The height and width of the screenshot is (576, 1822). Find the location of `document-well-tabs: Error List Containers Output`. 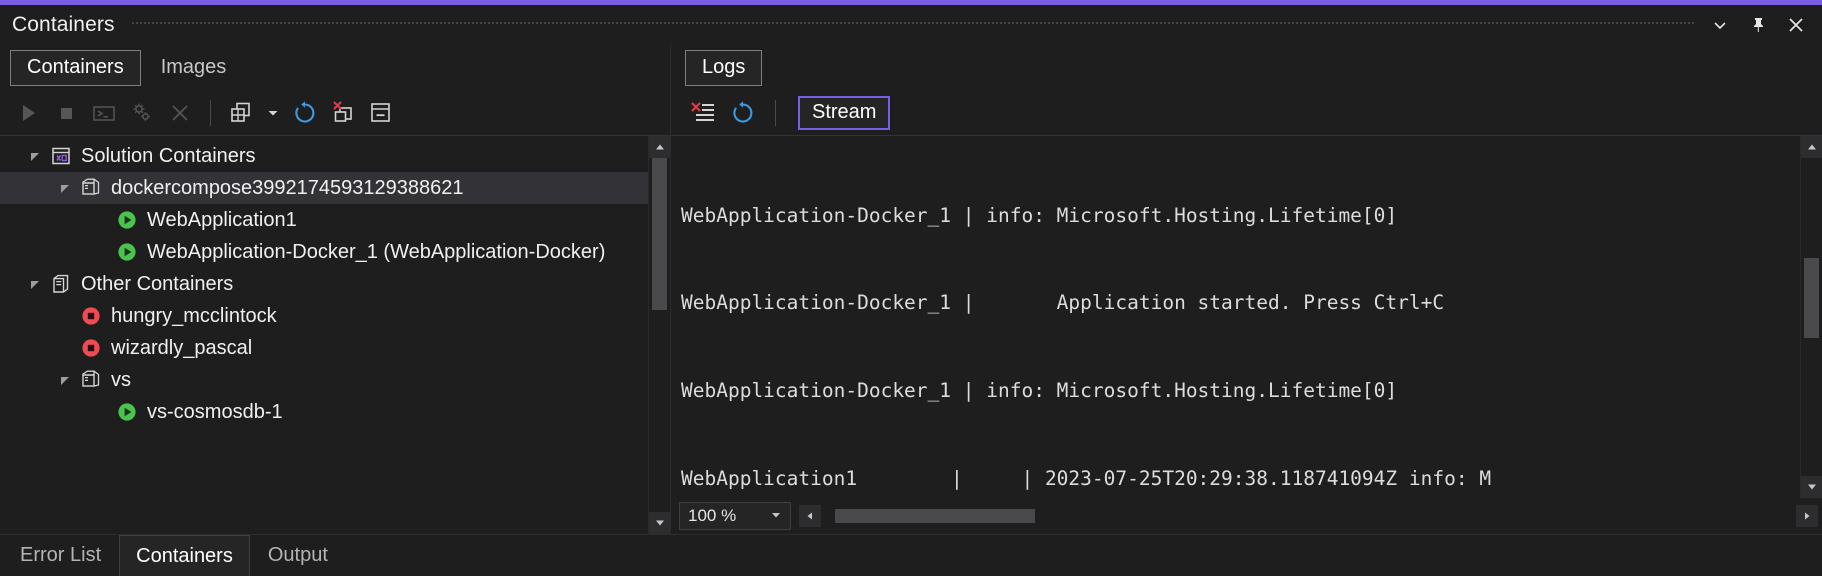

document-well-tabs: Error List Containers Output is located at coordinates (911, 555).